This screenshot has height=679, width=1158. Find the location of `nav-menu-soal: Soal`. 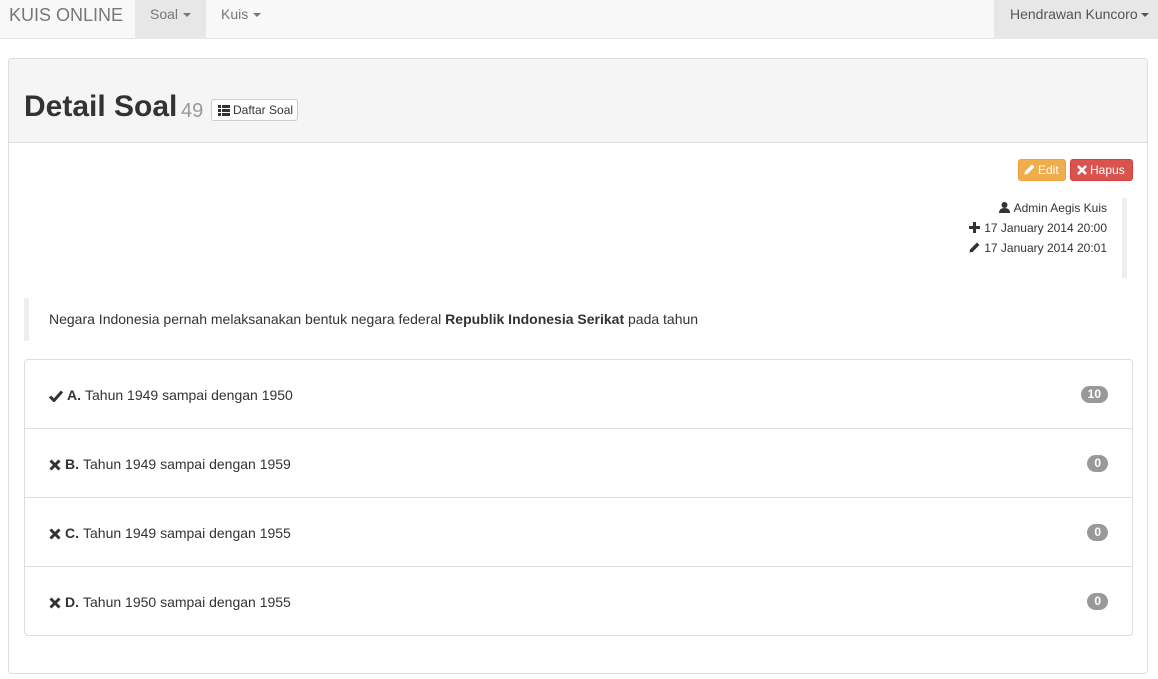

nav-menu-soal: Soal is located at coordinates (170, 19).